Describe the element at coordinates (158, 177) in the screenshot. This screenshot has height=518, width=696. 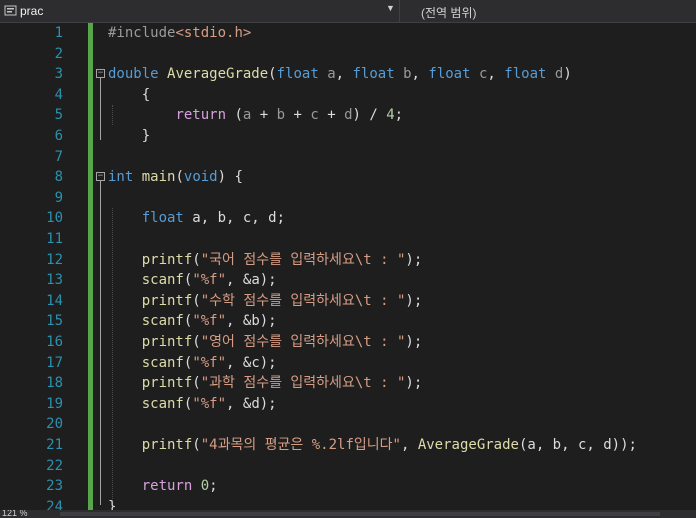
I see `code-token: main` at that location.